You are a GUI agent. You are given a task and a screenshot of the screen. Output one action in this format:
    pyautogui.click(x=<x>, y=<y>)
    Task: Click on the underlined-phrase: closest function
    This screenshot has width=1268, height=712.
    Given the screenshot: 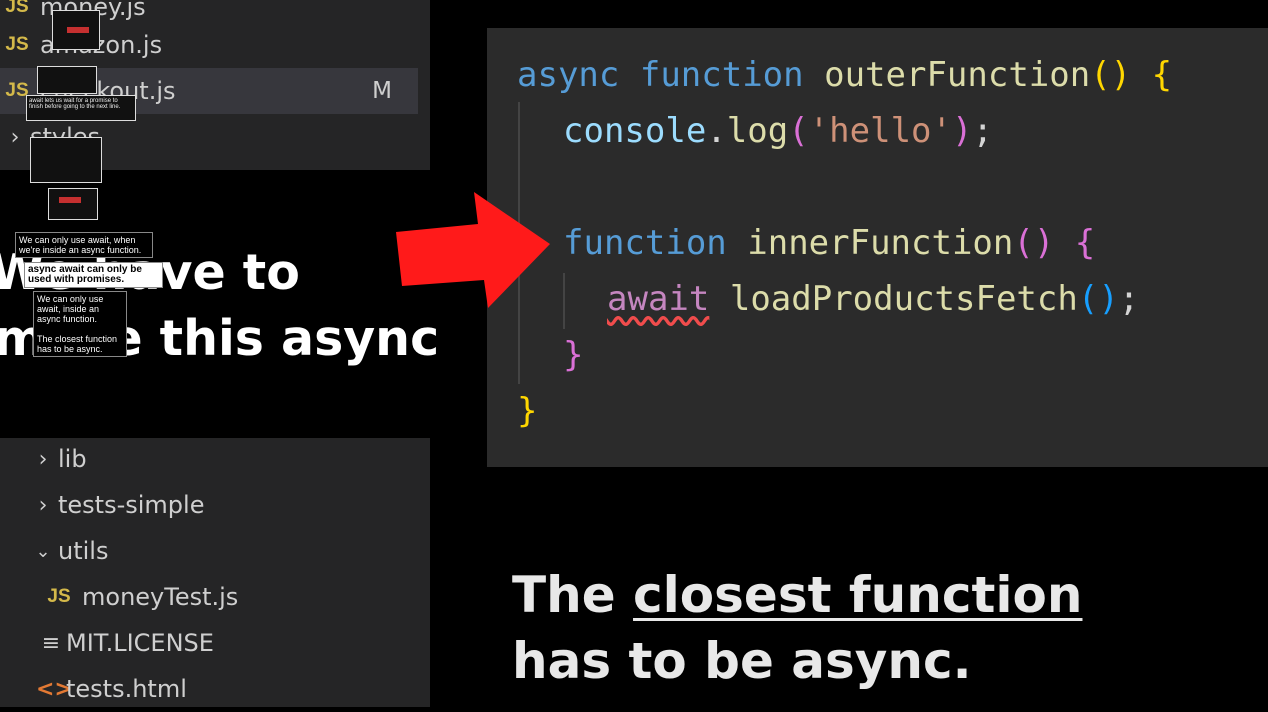 What is the action you would take?
    pyautogui.click(x=858, y=595)
    